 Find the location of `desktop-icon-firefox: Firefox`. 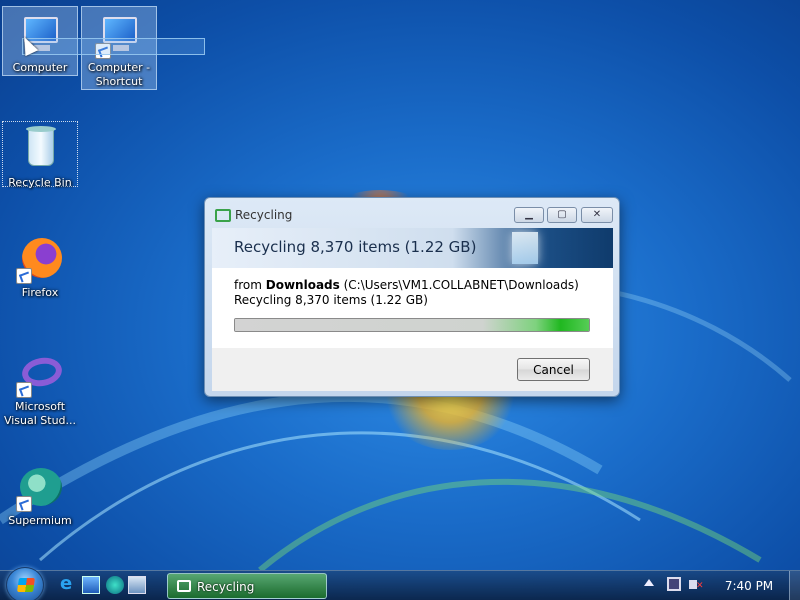

desktop-icon-firefox: Firefox is located at coordinates (40, 267).